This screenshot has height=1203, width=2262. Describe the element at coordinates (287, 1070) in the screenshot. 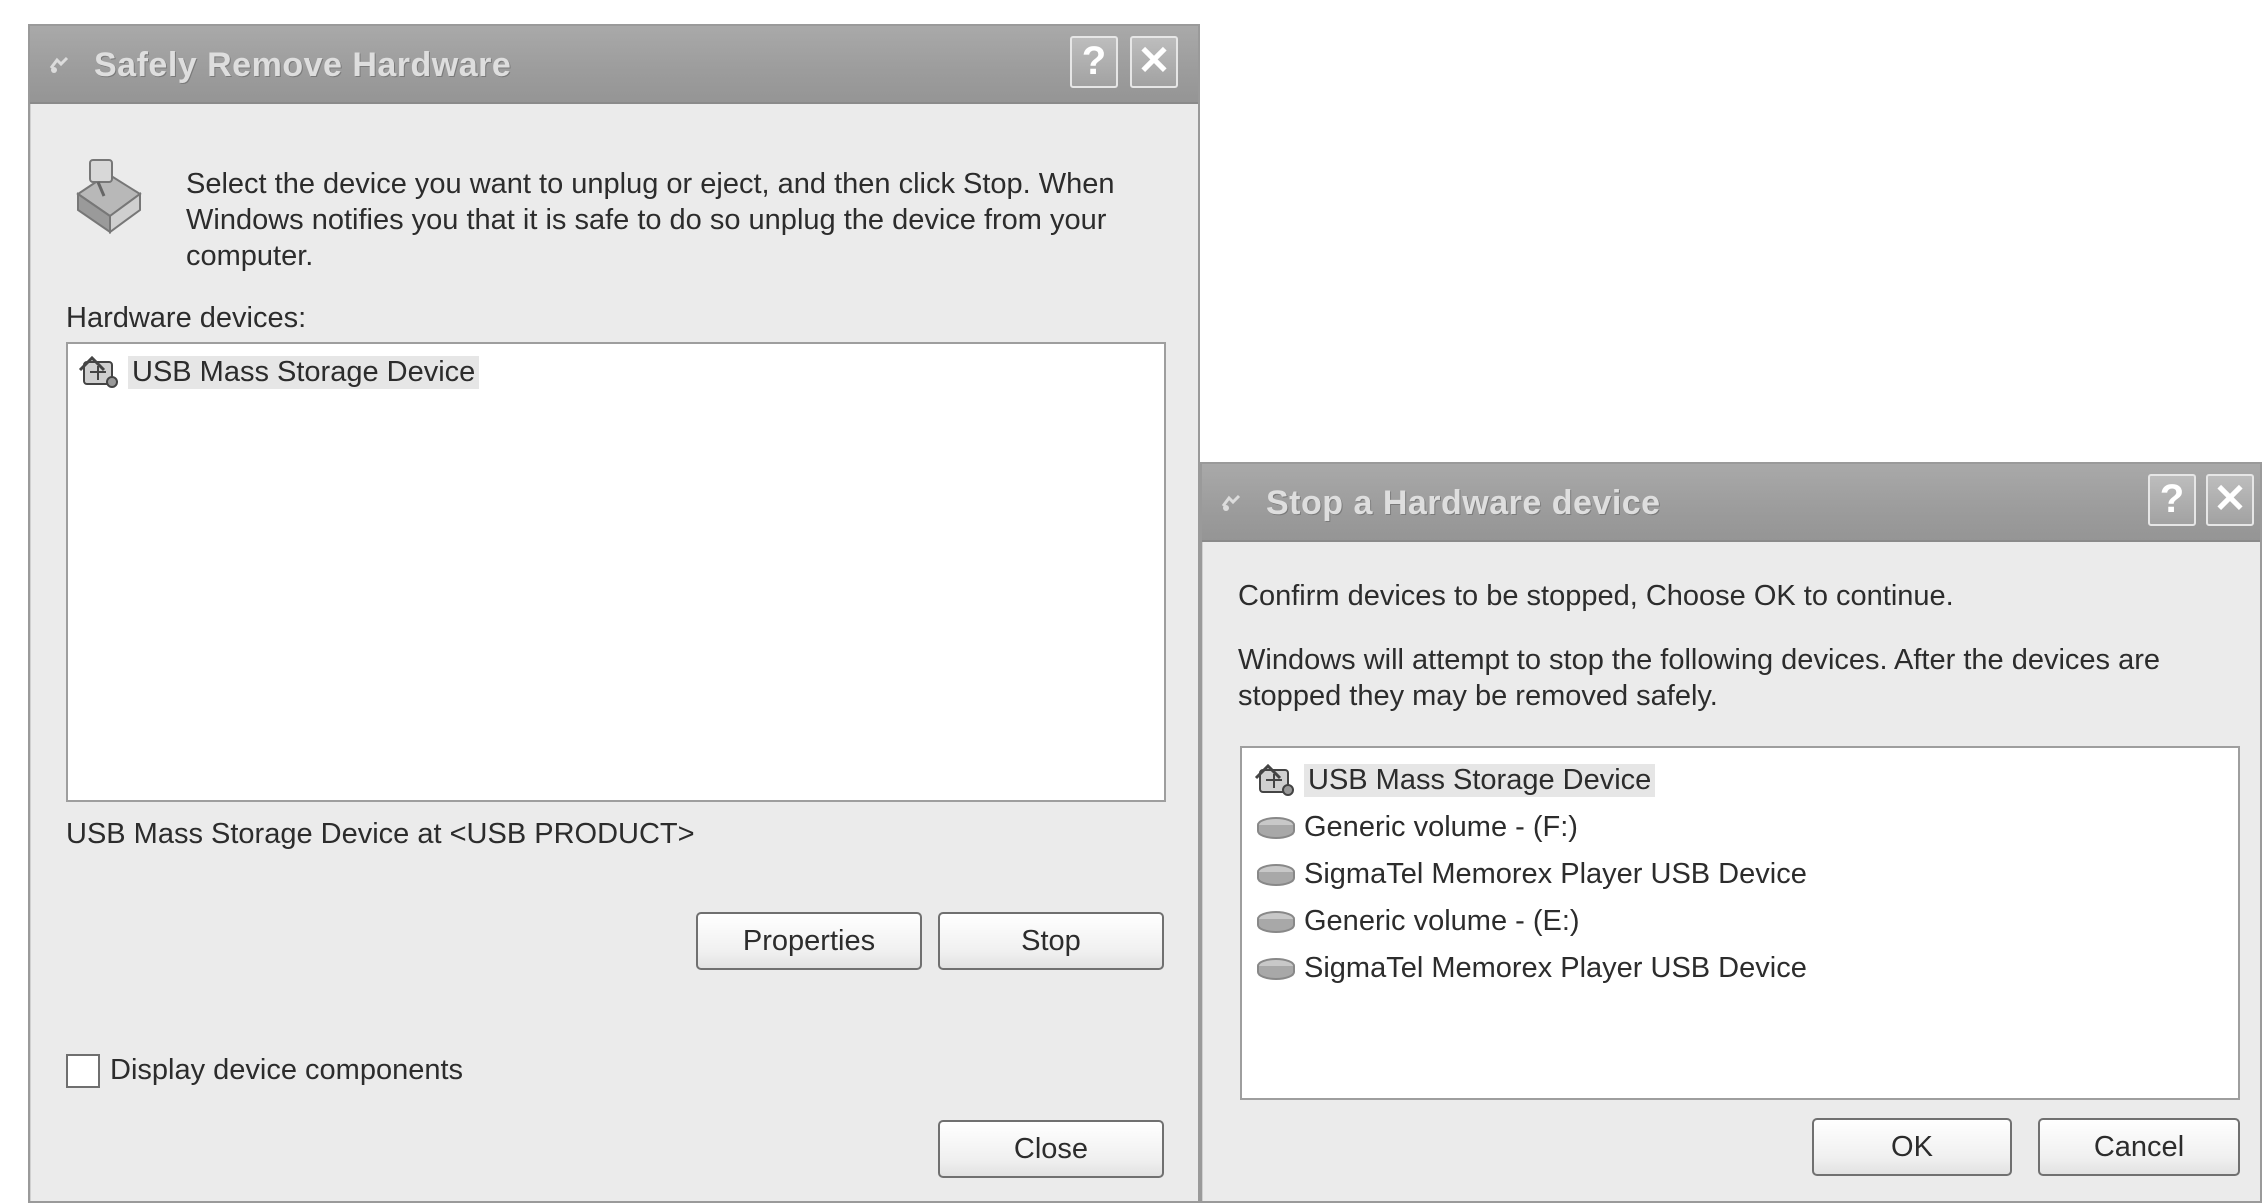

I see `display-components-label: Display device components` at that location.